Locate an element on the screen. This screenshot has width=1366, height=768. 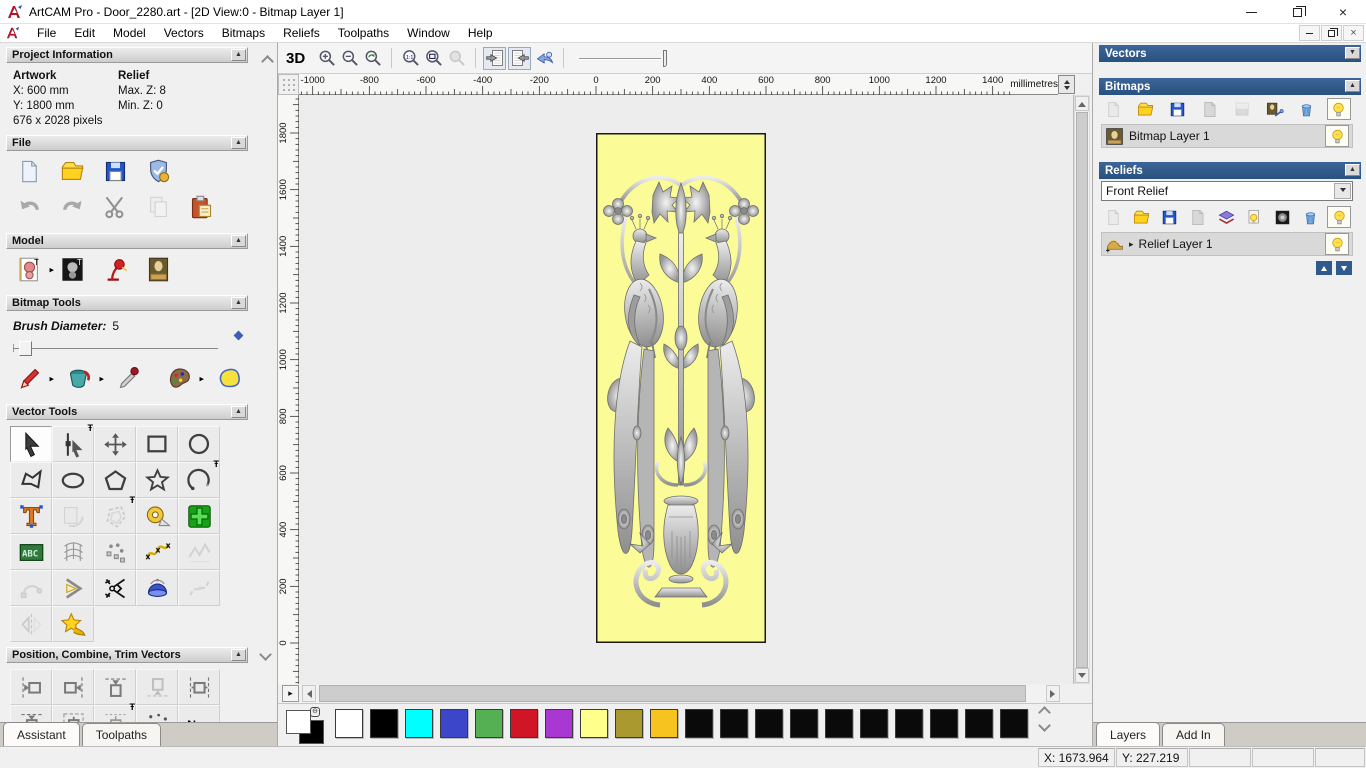
centre-horizontal-button is located at coordinates (199, 687).